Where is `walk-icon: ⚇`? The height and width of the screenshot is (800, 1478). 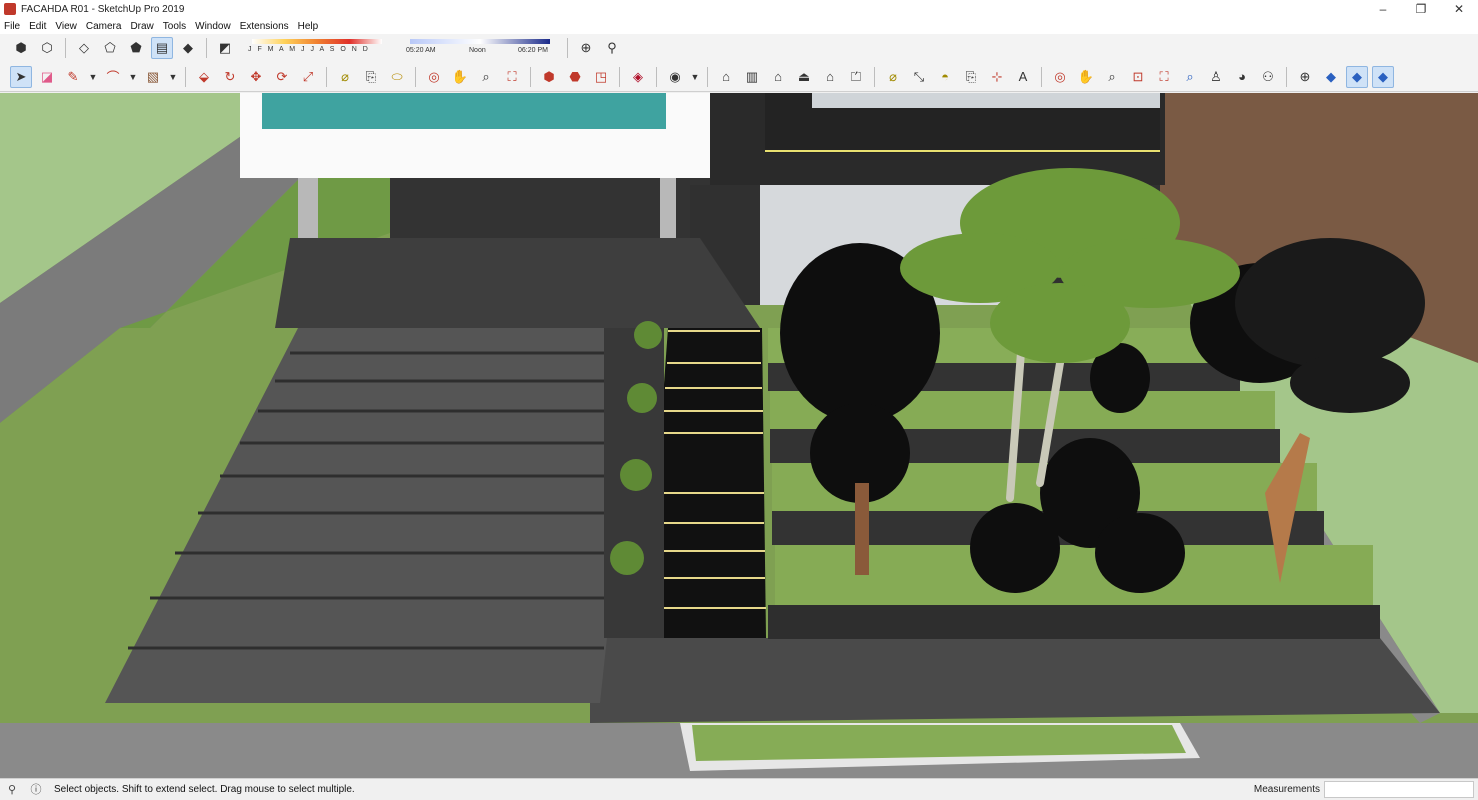
walk-icon: ⚇ is located at coordinates (1268, 77).